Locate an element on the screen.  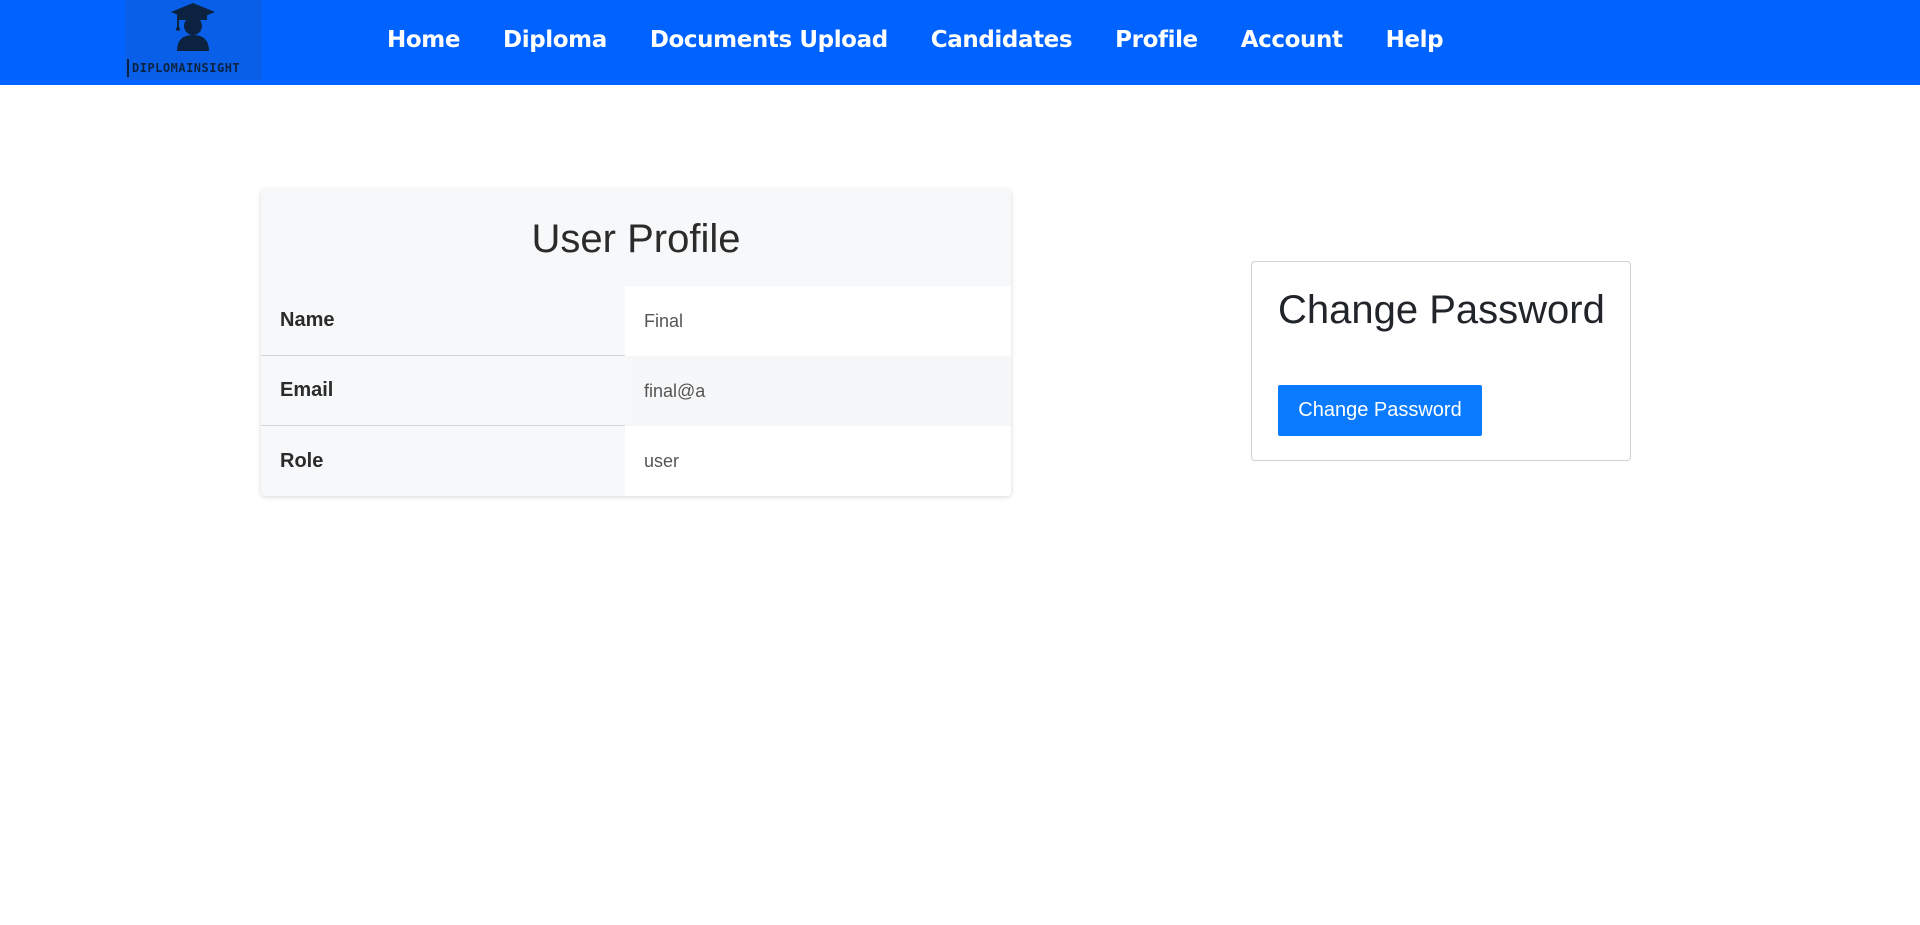
nav-profile: Profile is located at coordinates (1156, 40).